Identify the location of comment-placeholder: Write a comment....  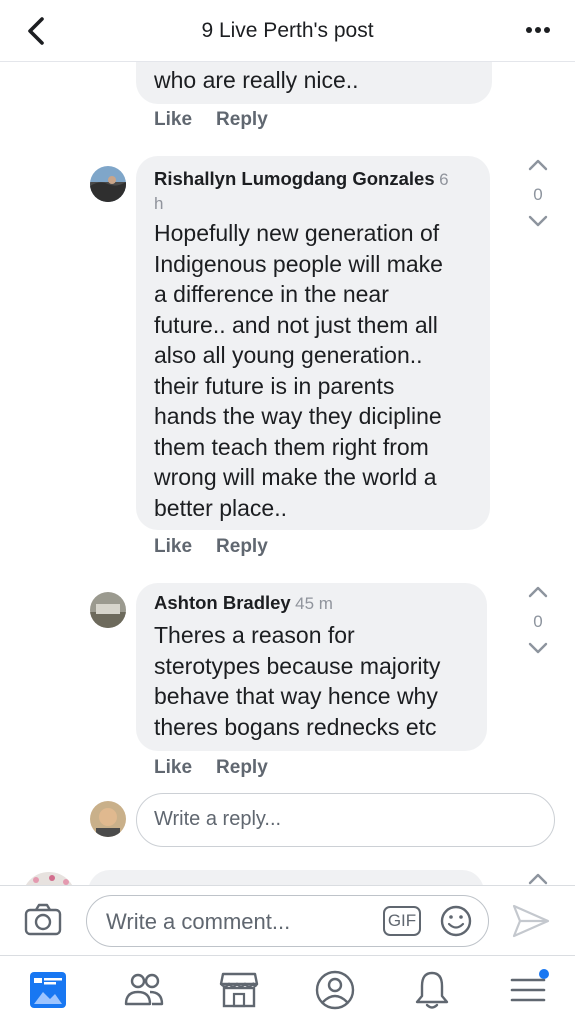
(198, 921).